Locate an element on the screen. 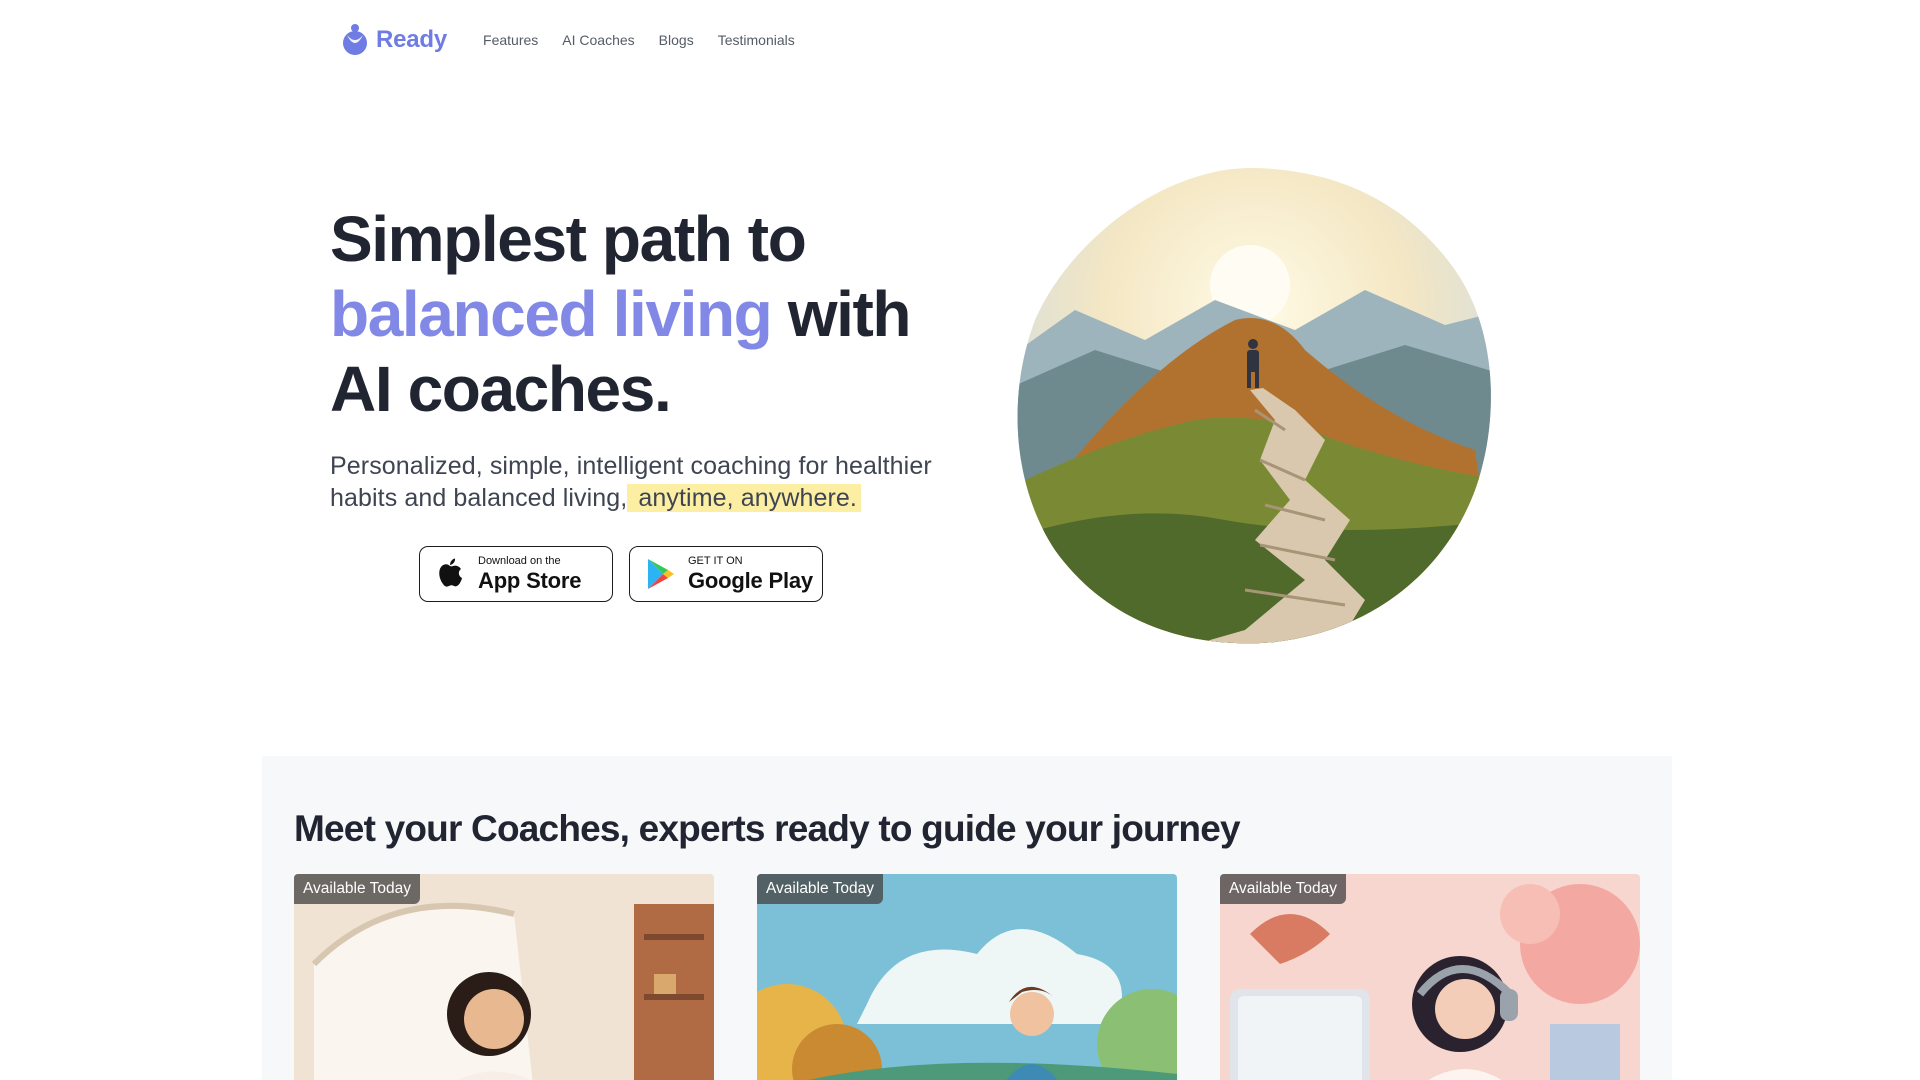  nav-link-features: Features is located at coordinates (510, 40).